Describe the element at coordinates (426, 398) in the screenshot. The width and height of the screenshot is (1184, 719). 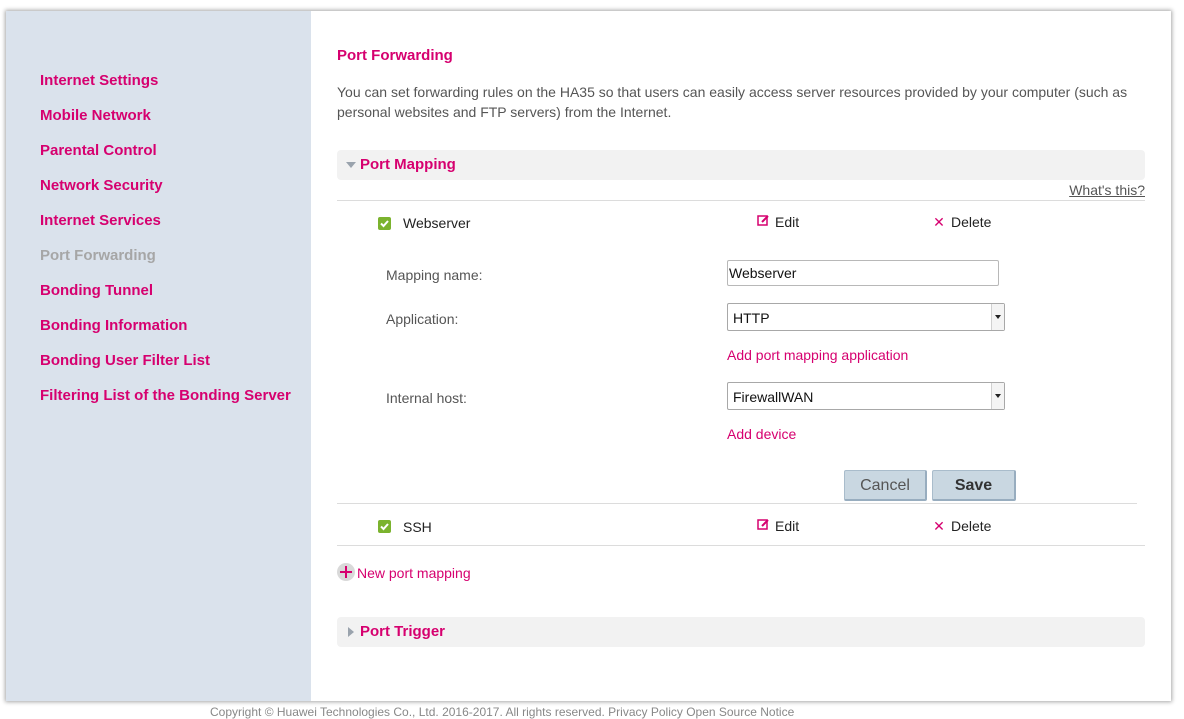
I see `internal-host-label: Internal host:` at that location.